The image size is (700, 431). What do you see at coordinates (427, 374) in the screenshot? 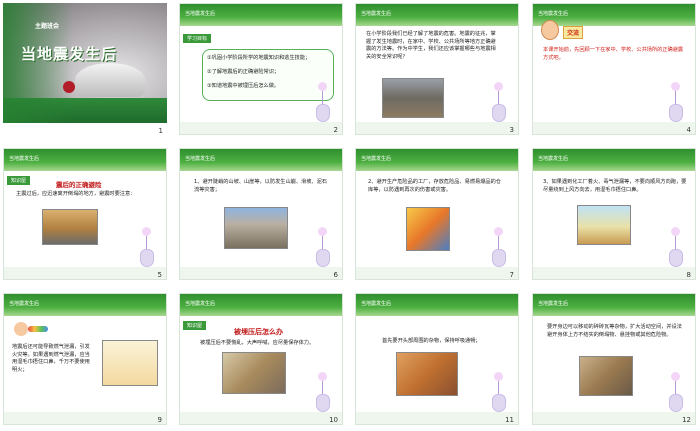
I see `rubble-cartoon` at bounding box center [427, 374].